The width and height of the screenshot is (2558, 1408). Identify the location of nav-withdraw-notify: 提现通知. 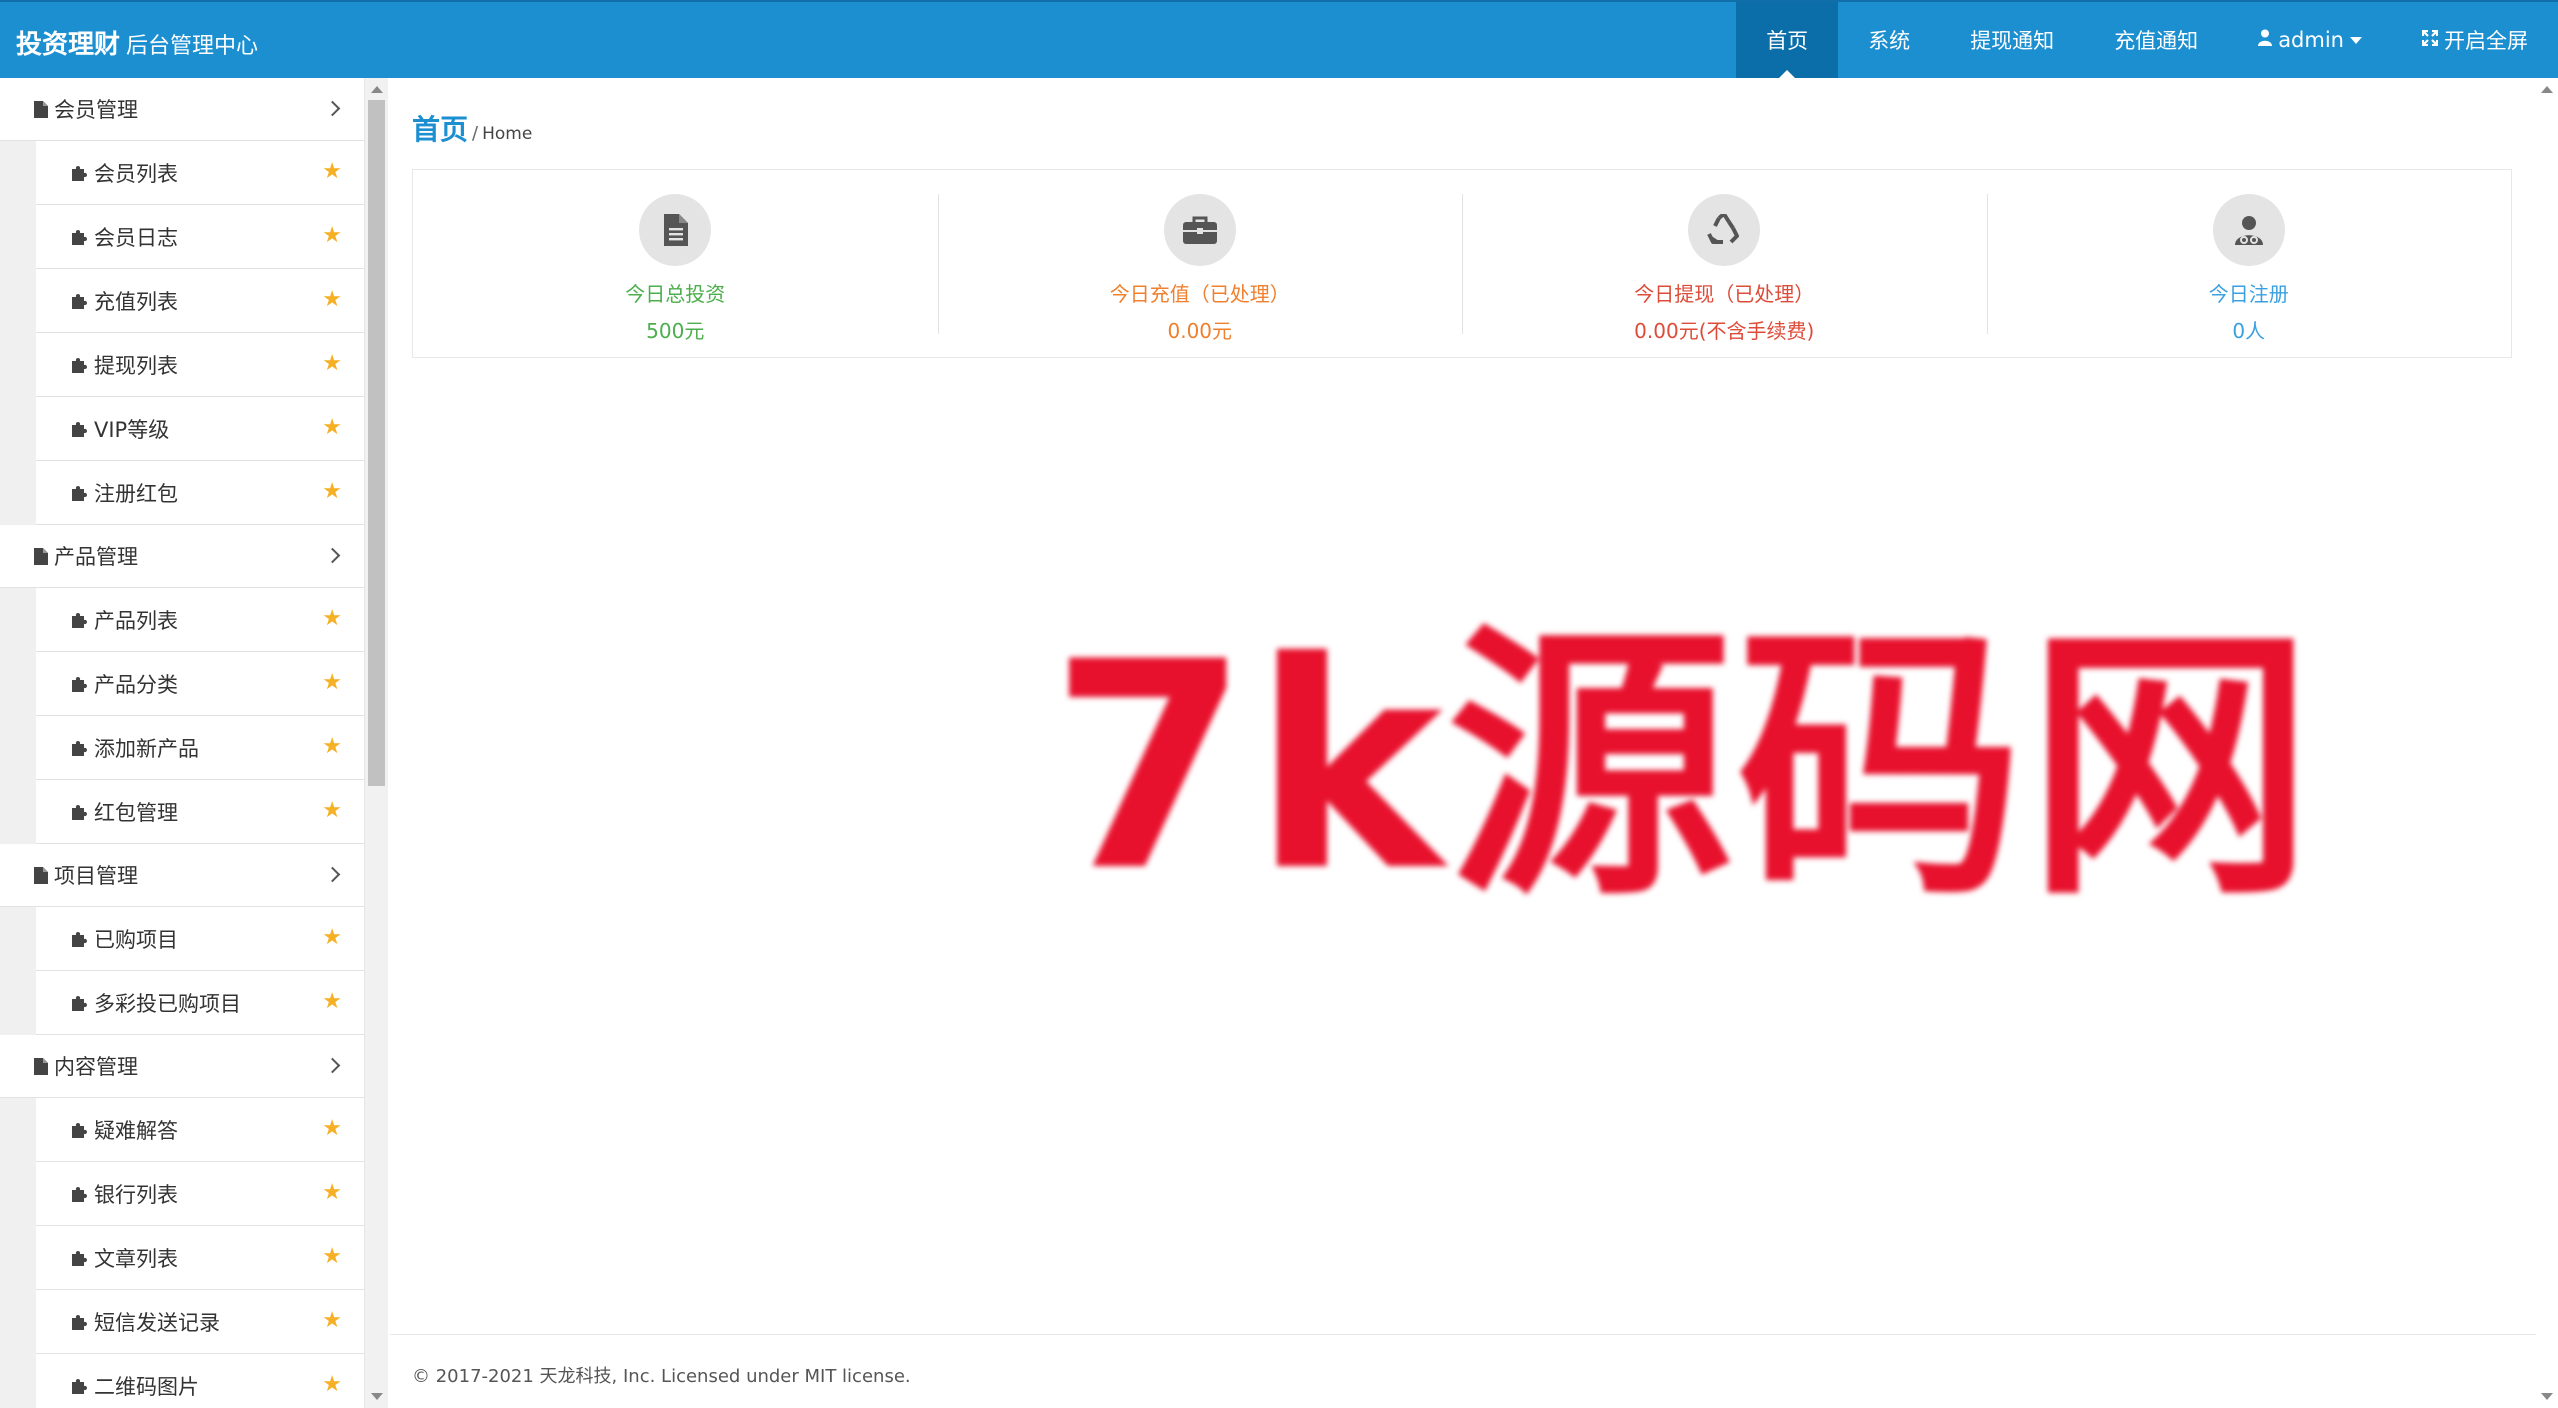
(2012, 40).